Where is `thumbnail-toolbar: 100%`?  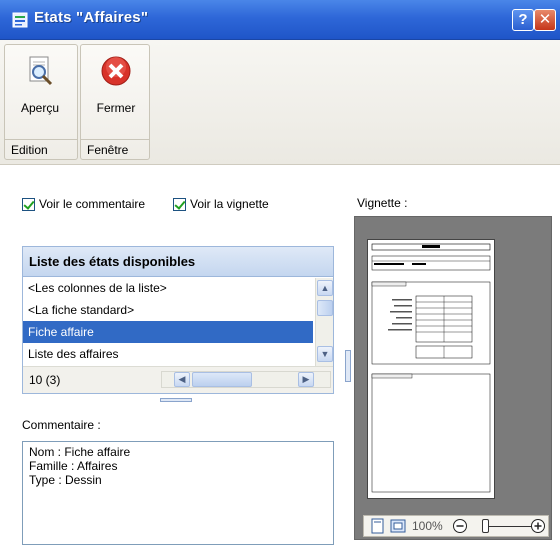 thumbnail-toolbar: 100% is located at coordinates (456, 526).